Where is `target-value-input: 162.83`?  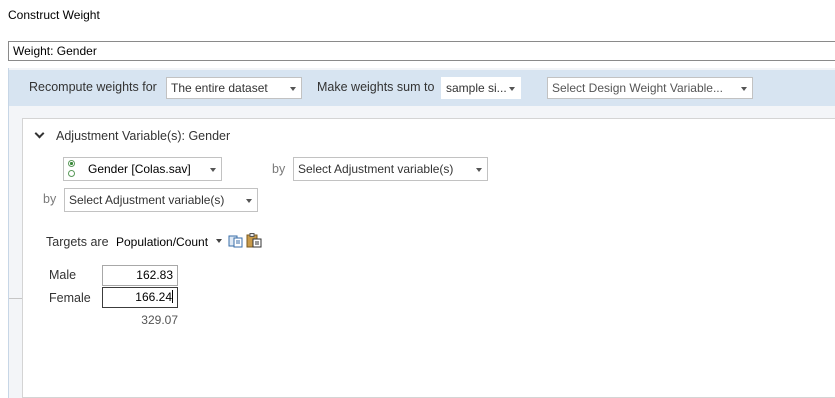
target-value-input: 162.83 is located at coordinates (140, 275).